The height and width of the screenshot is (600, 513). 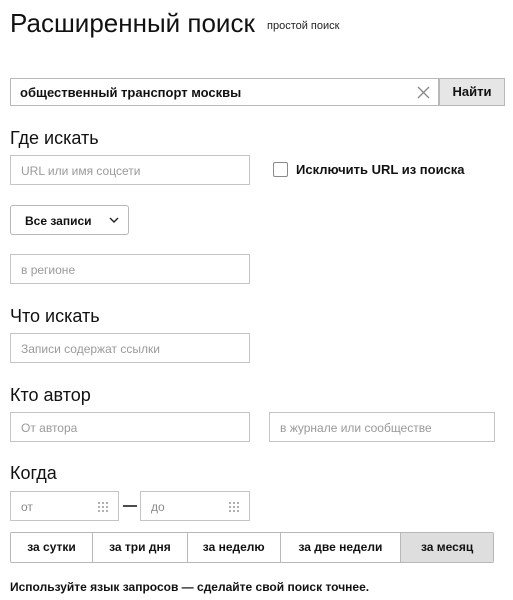 What do you see at coordinates (54, 138) in the screenshot?
I see `where-heading: Где искать` at bounding box center [54, 138].